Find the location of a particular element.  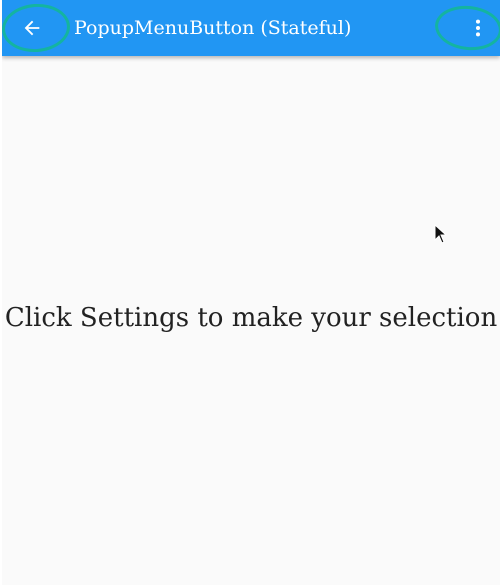

app-bar: PopupMenuButton (Stateful) is located at coordinates (251, 28).